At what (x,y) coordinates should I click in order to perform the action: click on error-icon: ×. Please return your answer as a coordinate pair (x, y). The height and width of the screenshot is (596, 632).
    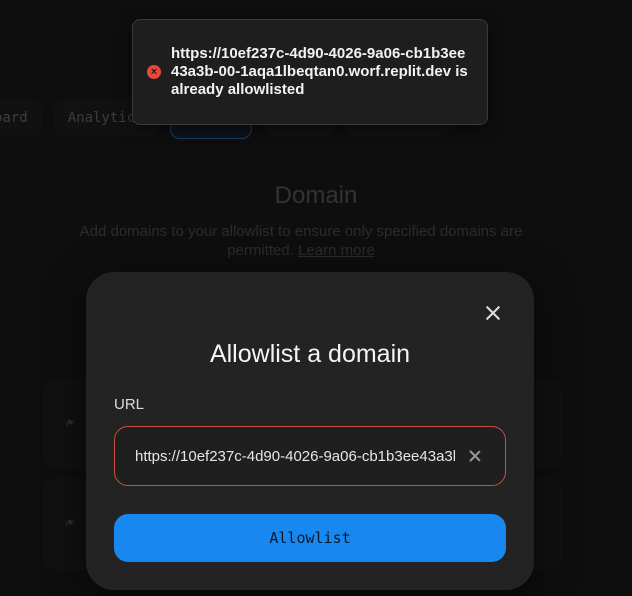
    Looking at the image, I should click on (154, 72).